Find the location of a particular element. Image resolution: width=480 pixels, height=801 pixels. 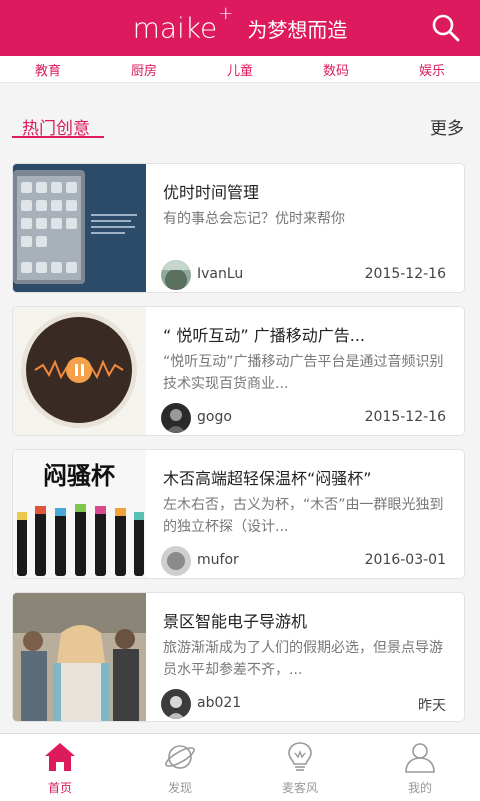

card-title: 优时时间管理 is located at coordinates (211, 192).